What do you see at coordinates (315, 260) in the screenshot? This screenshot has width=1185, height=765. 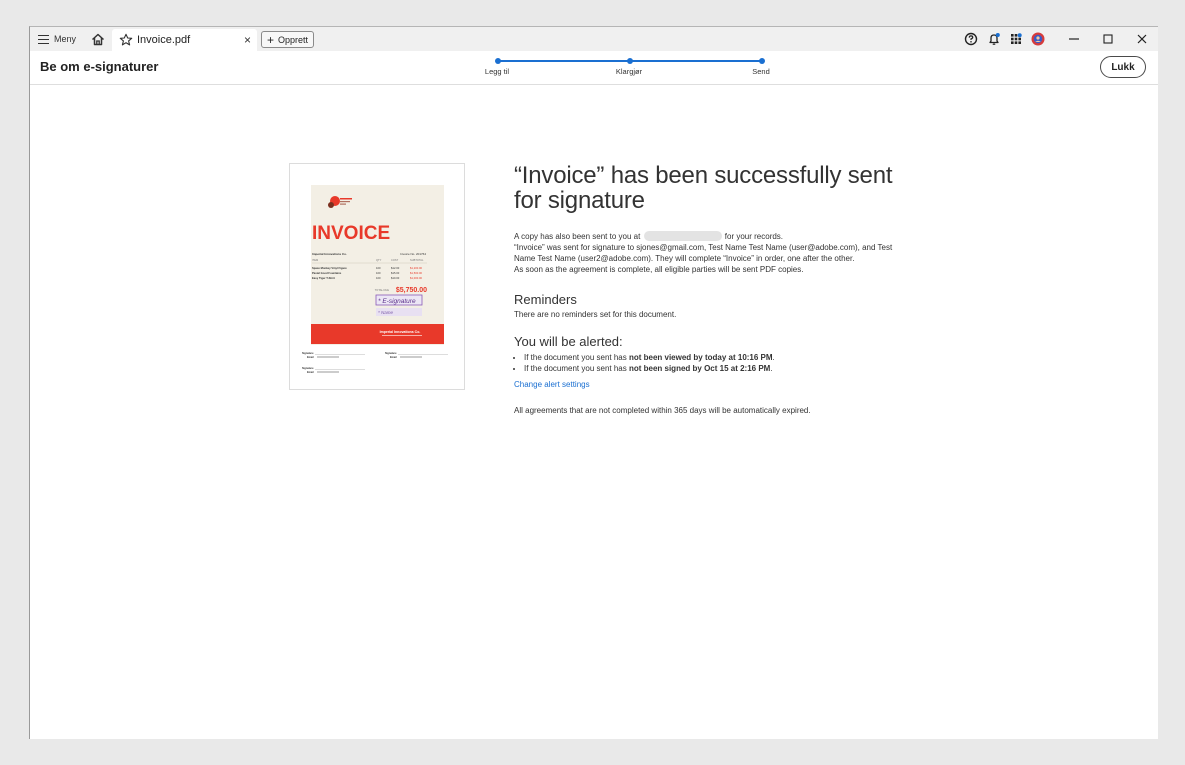 I see `col-item: ITEM` at bounding box center [315, 260].